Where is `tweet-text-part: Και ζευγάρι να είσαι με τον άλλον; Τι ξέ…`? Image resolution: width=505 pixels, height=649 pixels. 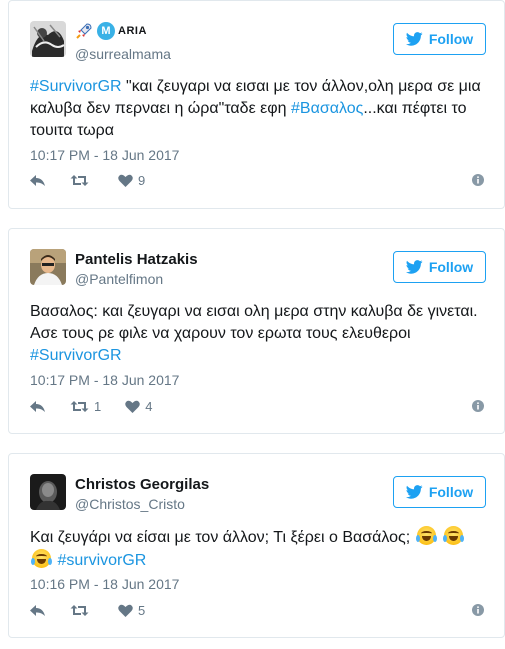
tweet-text-part: Και ζευγάρι να είσαι με τον άλλον; Τι ξέ… is located at coordinates (222, 537).